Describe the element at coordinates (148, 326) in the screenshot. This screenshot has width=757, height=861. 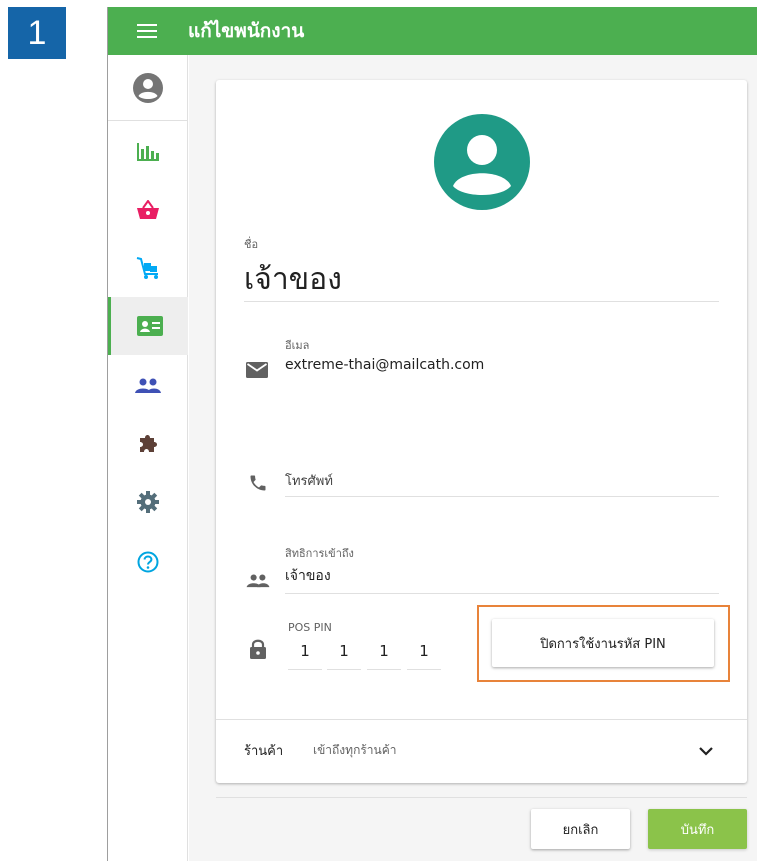
I see `employee-badge-icon` at that location.